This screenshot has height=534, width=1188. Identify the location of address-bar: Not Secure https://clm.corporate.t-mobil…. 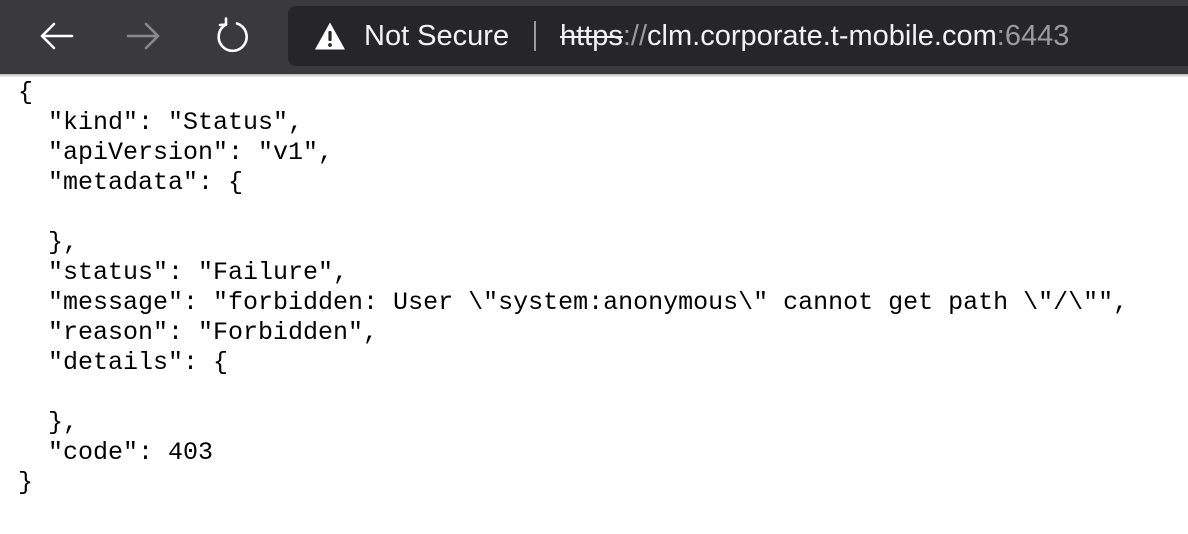
(738, 36).